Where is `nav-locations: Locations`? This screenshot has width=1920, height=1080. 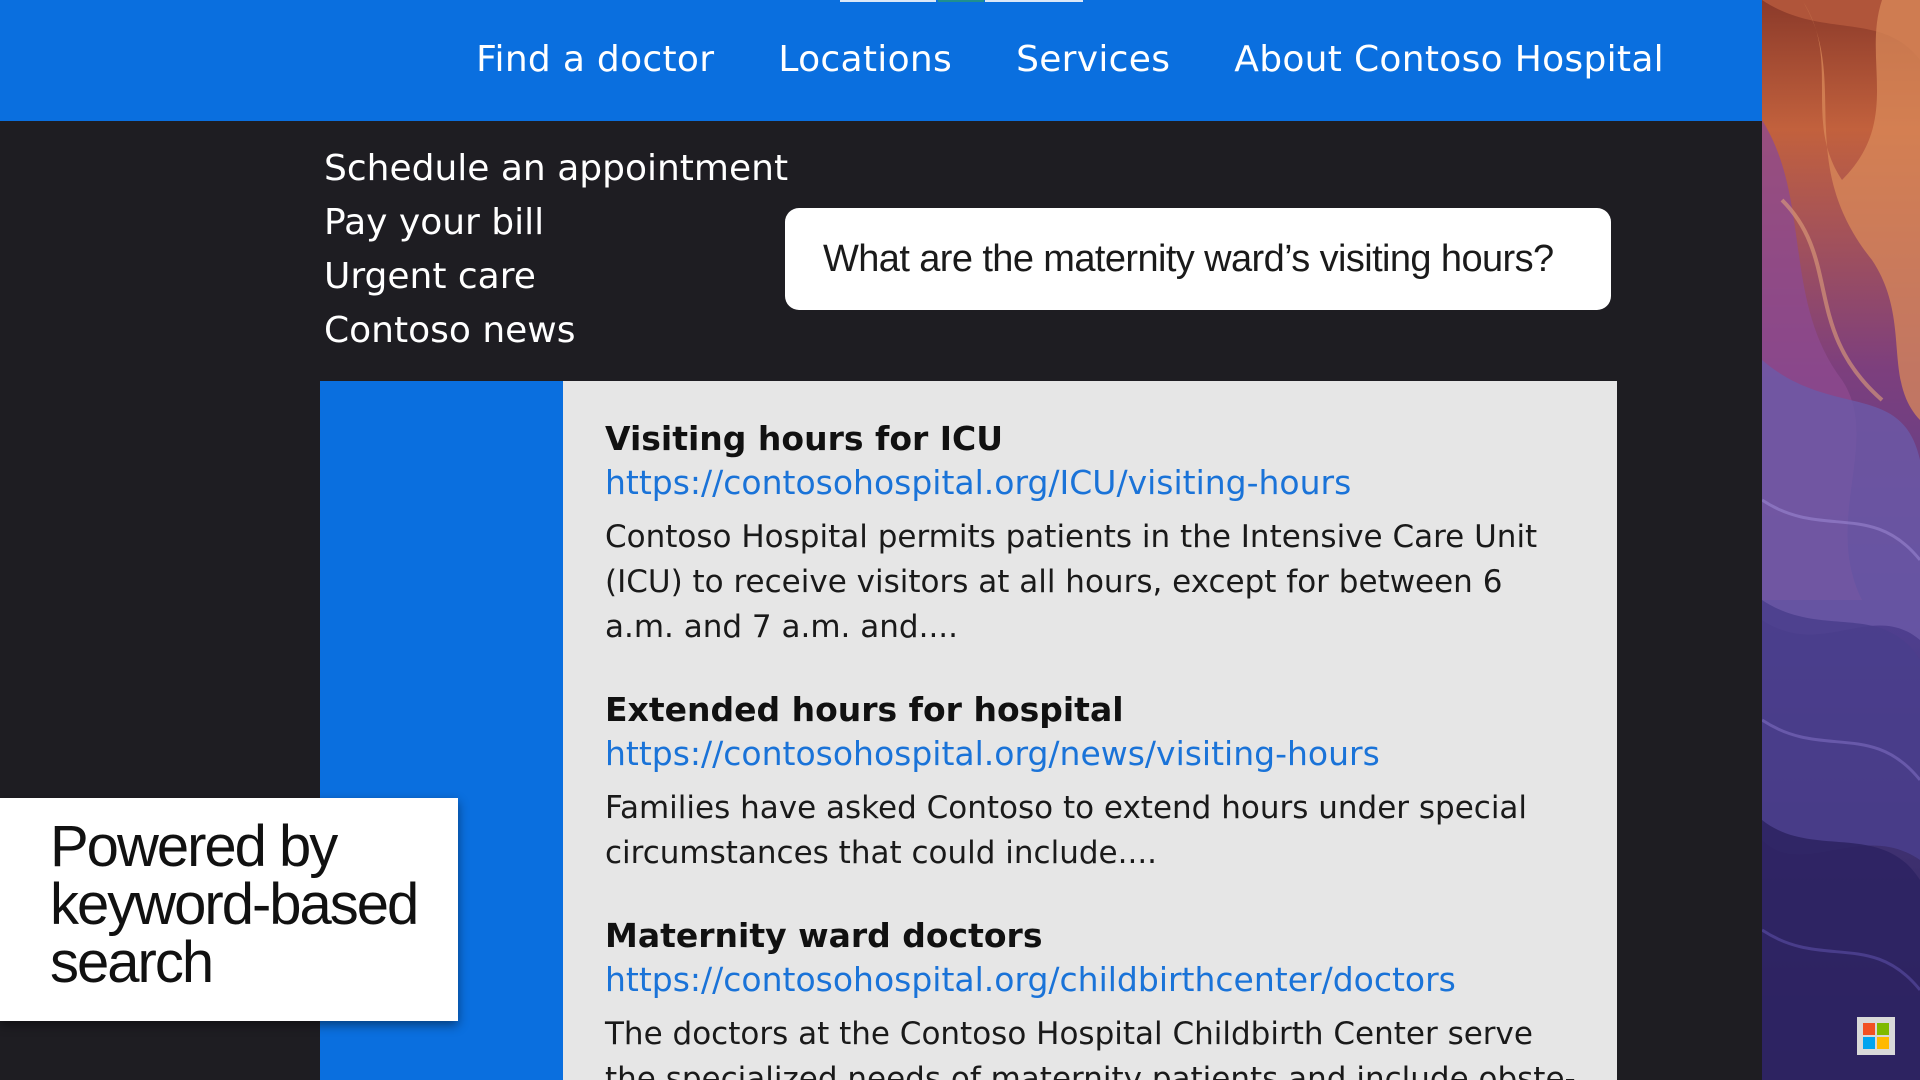 nav-locations: Locations is located at coordinates (865, 60).